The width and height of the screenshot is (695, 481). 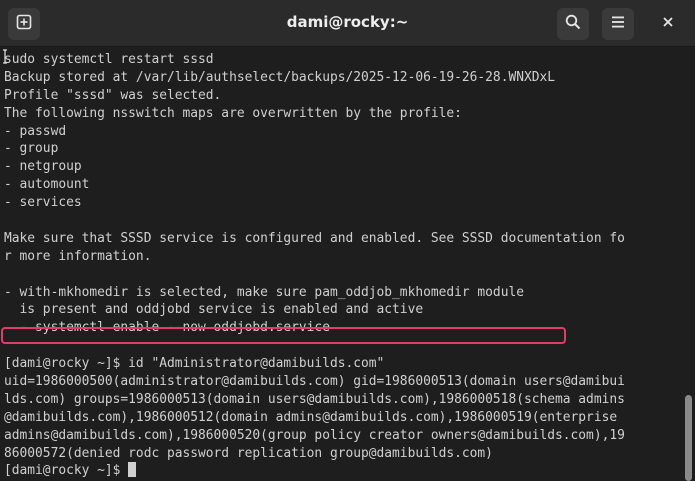 I want to click on terminal-line: - passwd, so click(x=35, y=131).